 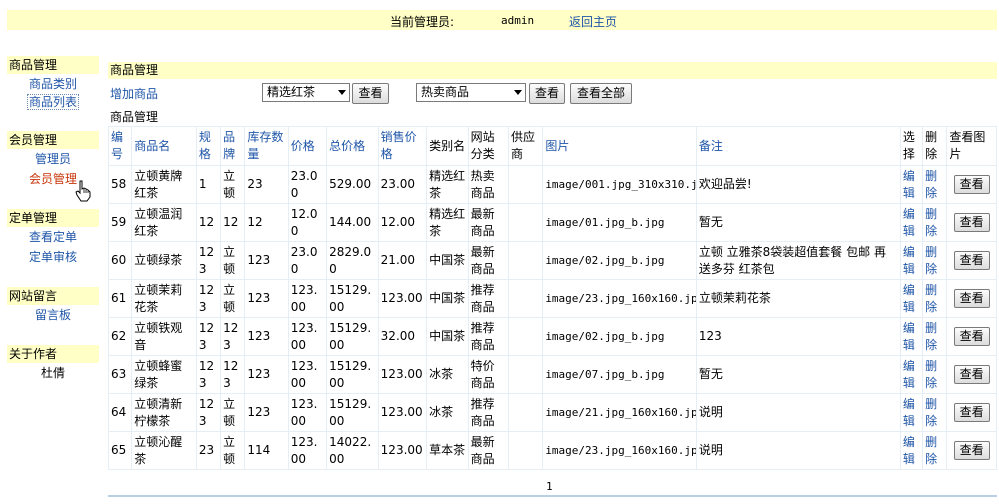 What do you see at coordinates (547, 93) in the screenshot?
I see `view-type-button: 查看` at bounding box center [547, 93].